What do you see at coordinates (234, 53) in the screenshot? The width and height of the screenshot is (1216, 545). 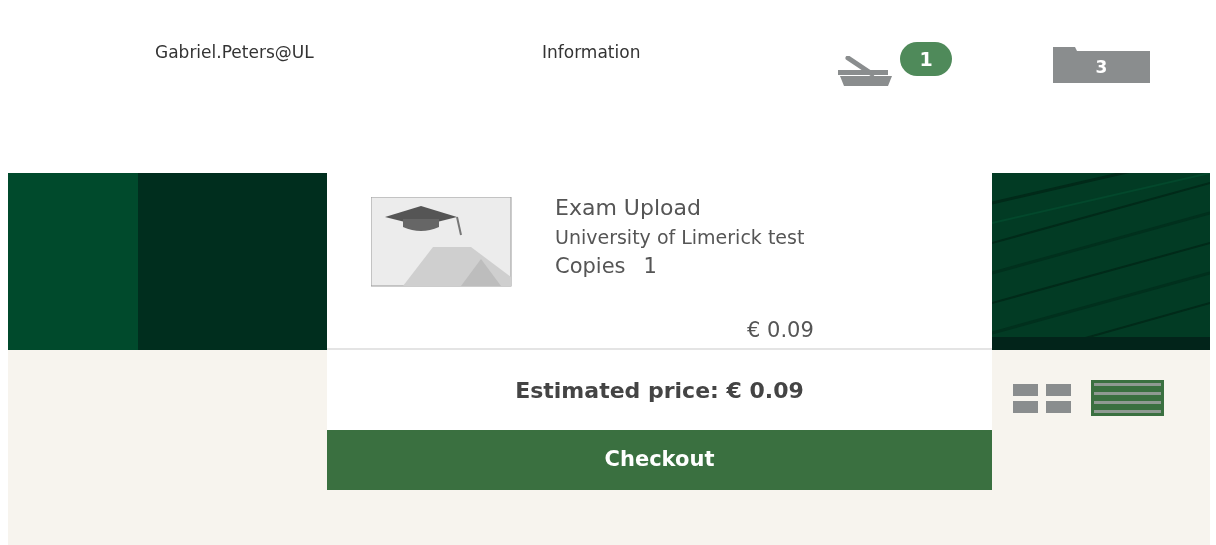 I see `user-link: Gabriel.Peters@UL` at bounding box center [234, 53].